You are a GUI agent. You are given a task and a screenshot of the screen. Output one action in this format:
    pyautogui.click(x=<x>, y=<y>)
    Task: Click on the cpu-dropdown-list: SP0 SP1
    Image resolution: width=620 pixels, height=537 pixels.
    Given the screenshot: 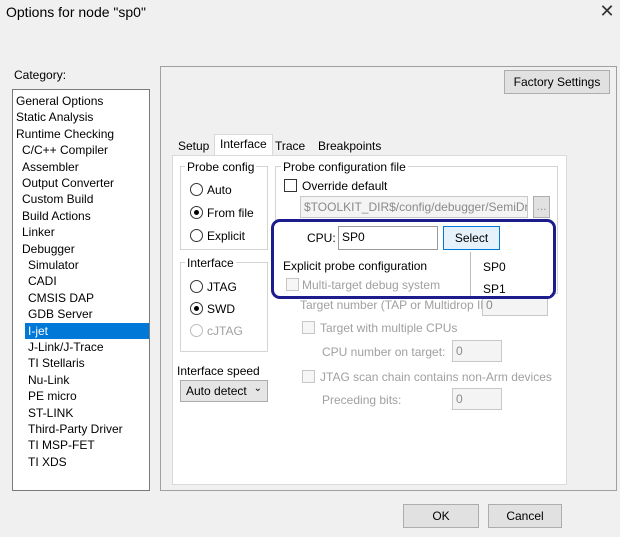 What is the action you would take?
    pyautogui.click(x=510, y=274)
    